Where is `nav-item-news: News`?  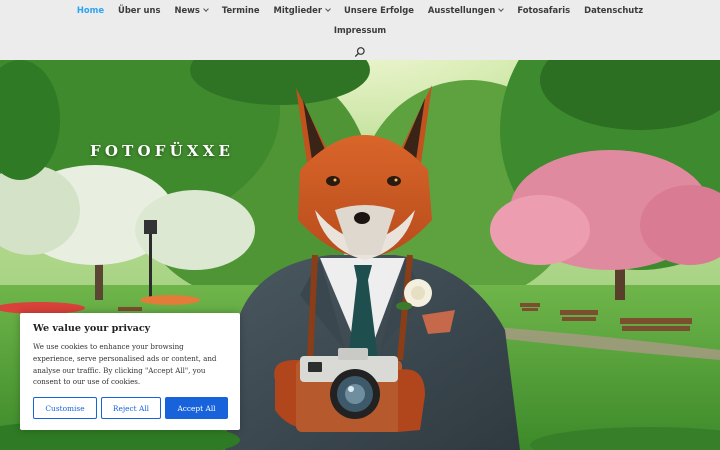 nav-item-news: News is located at coordinates (191, 10).